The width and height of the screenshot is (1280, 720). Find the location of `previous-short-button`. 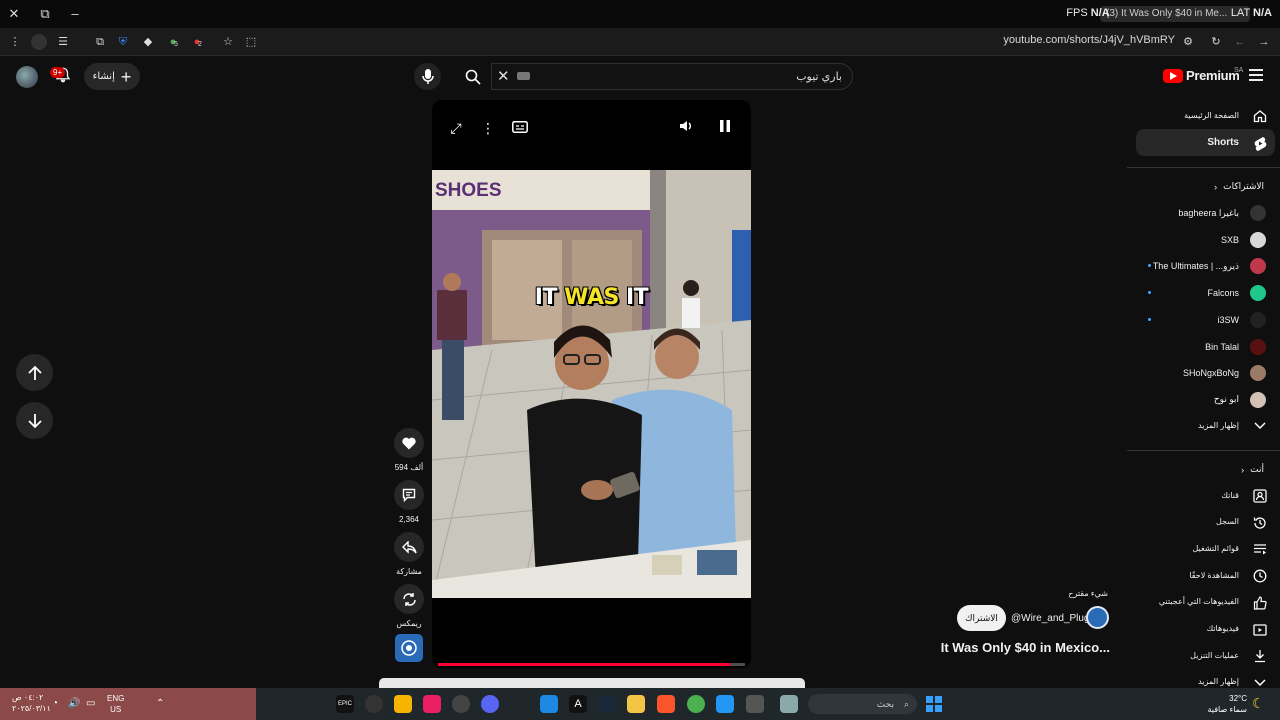

previous-short-button is located at coordinates (34, 372).